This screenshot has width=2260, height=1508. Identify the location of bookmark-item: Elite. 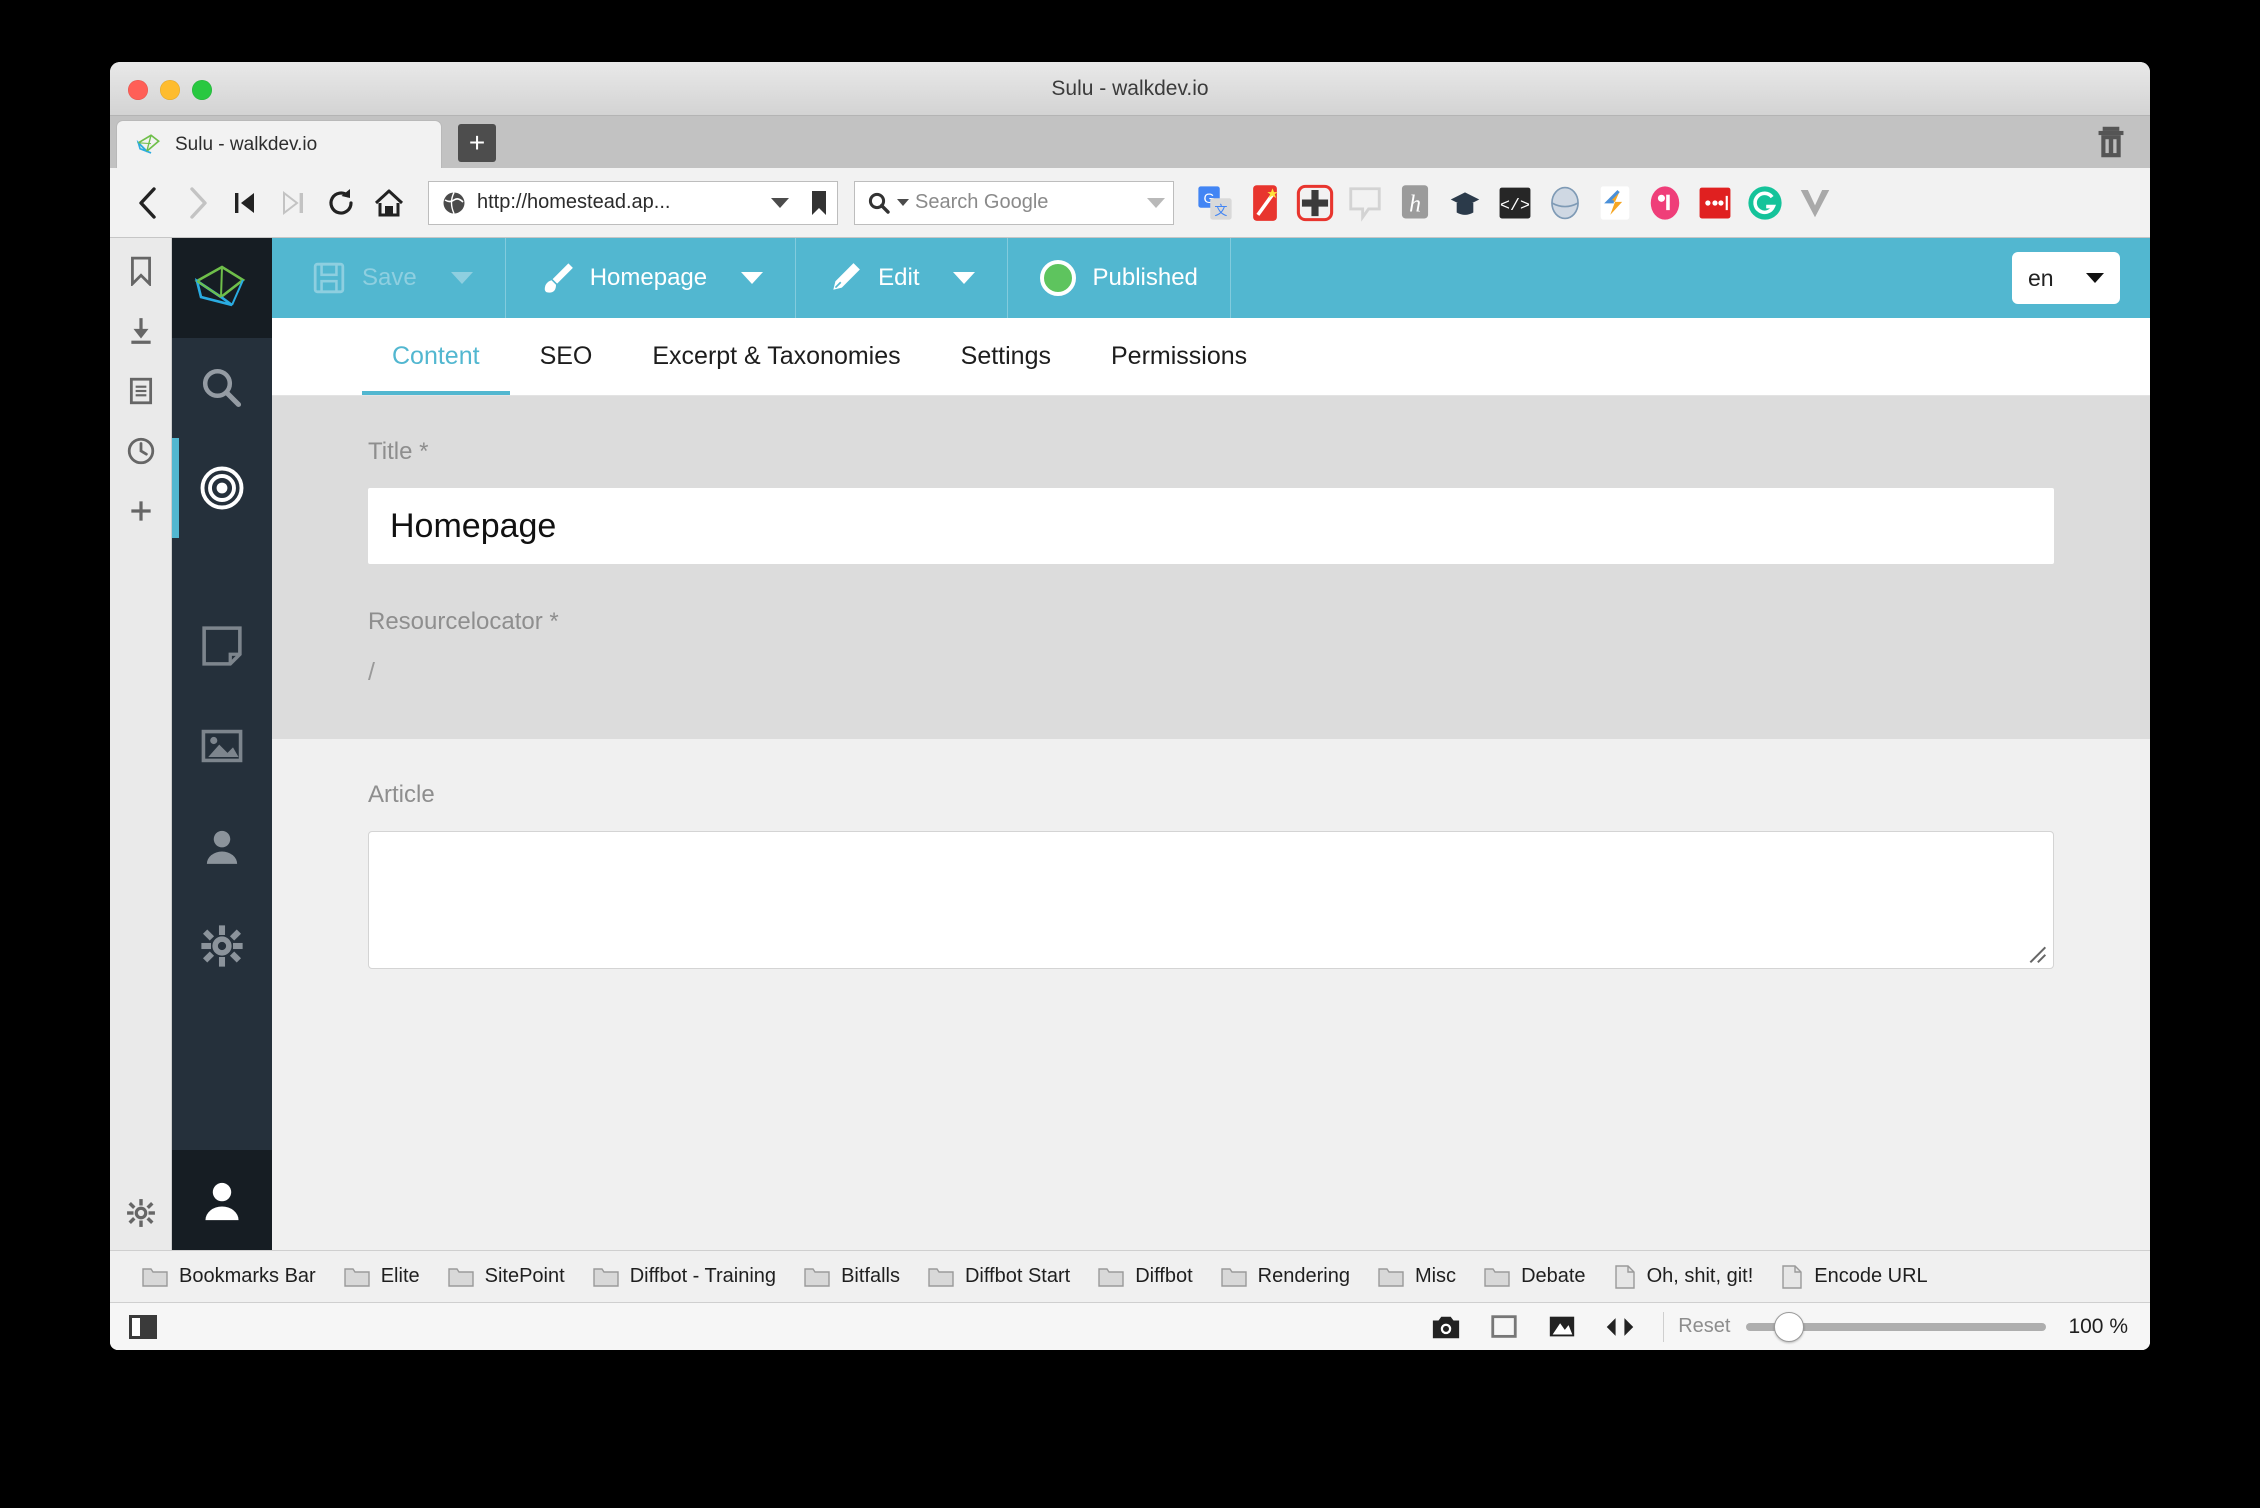
(382, 1276).